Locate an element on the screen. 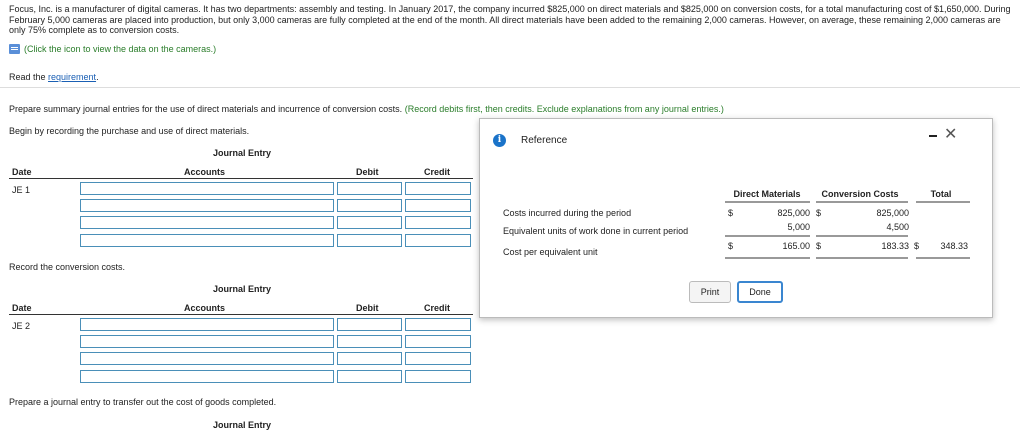 This screenshot has height=437, width=1024. col-debit-2: Debit is located at coordinates (367, 308).